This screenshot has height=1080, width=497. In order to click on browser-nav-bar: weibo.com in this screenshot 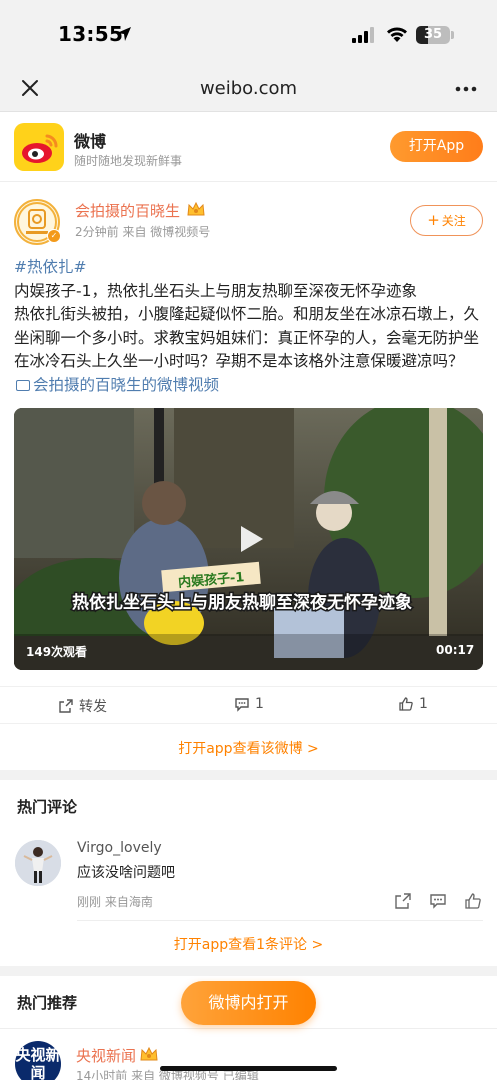, I will do `click(248, 89)`.